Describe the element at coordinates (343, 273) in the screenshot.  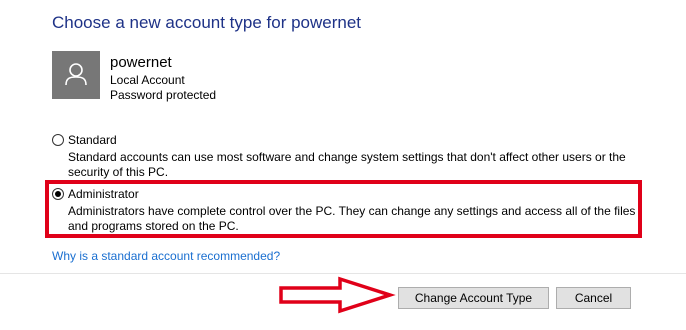
I see `divider` at that location.